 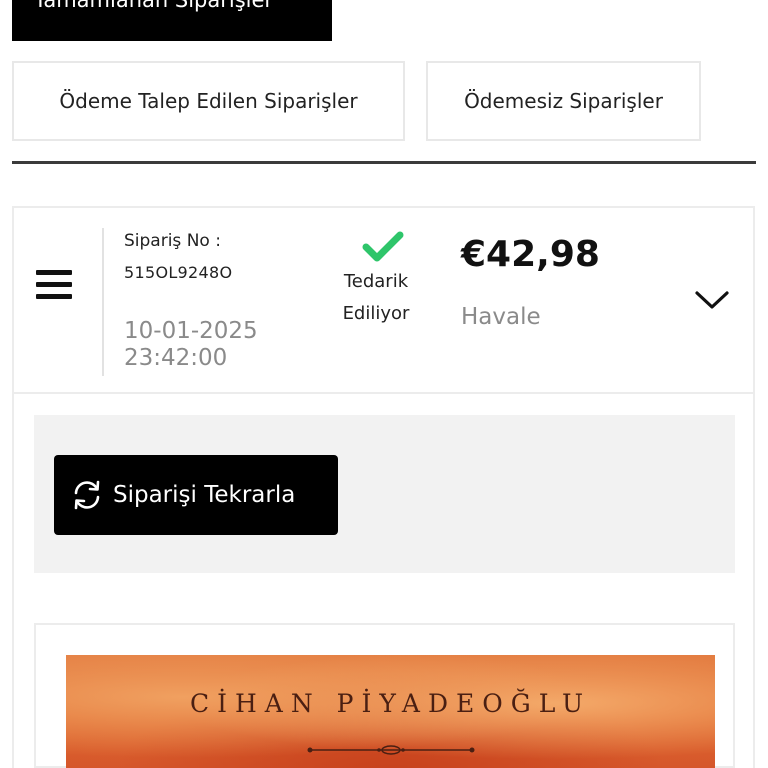 I want to click on menu-icon, so click(x=54, y=285).